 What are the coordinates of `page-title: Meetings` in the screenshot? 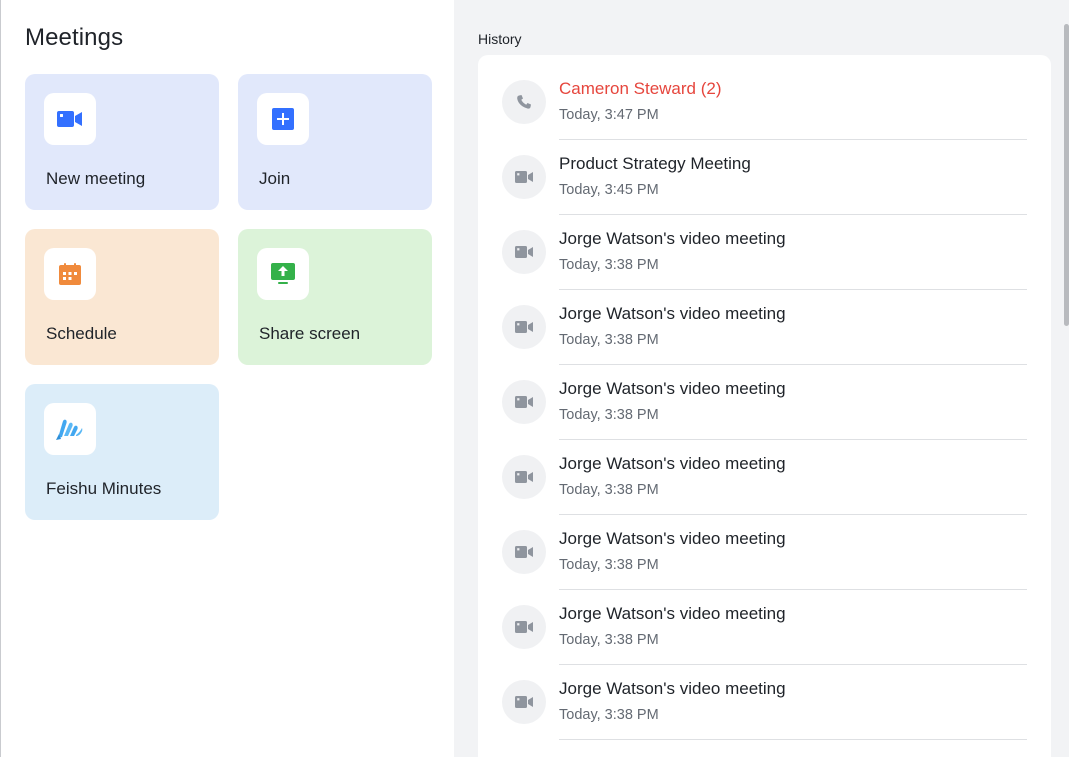 It's located at (74, 37).